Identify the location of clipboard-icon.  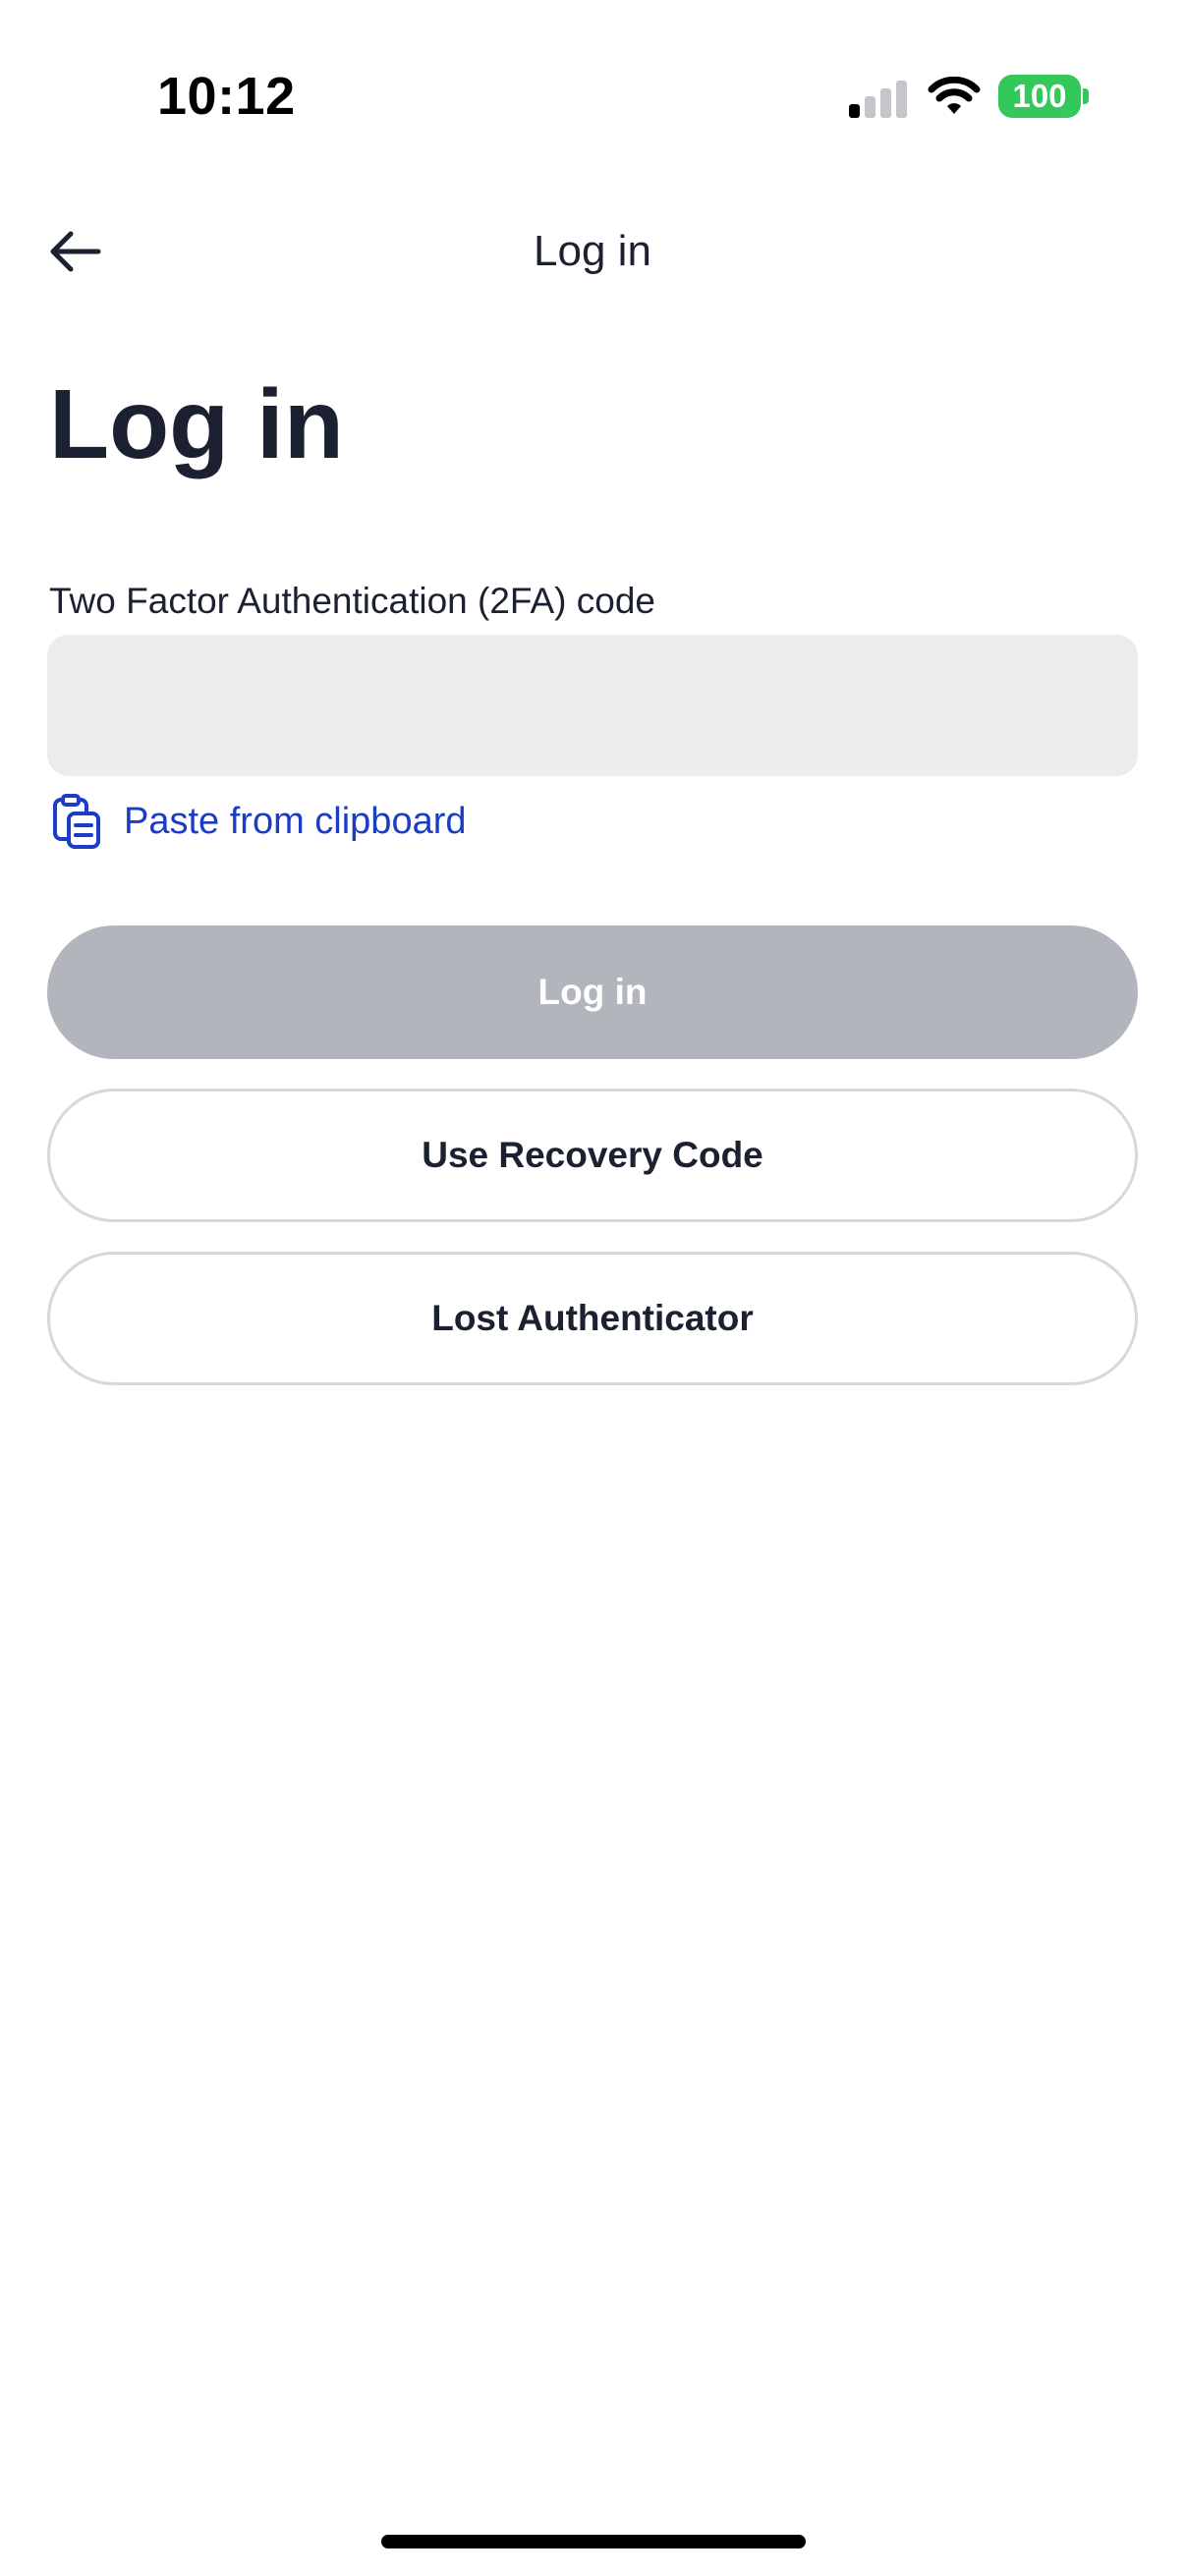
(76, 821).